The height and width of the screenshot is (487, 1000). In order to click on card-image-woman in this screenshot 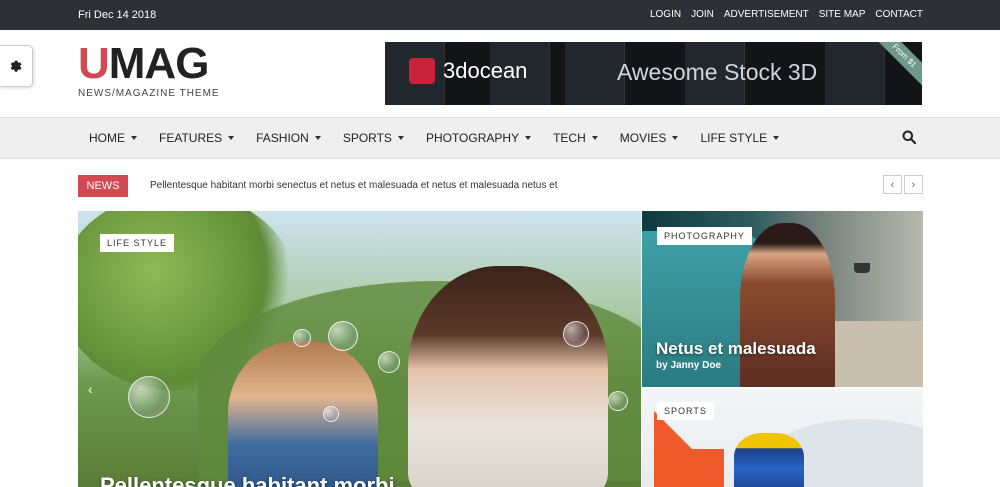, I will do `click(787, 305)`.